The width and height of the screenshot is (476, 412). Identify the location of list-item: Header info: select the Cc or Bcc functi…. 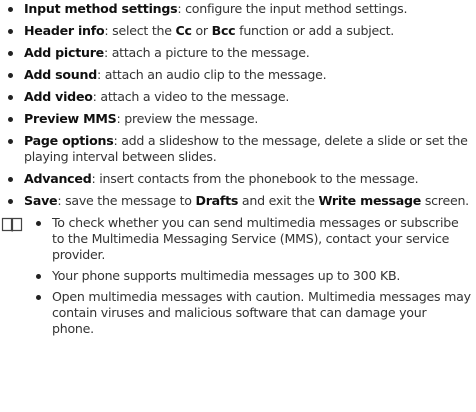
(236, 31).